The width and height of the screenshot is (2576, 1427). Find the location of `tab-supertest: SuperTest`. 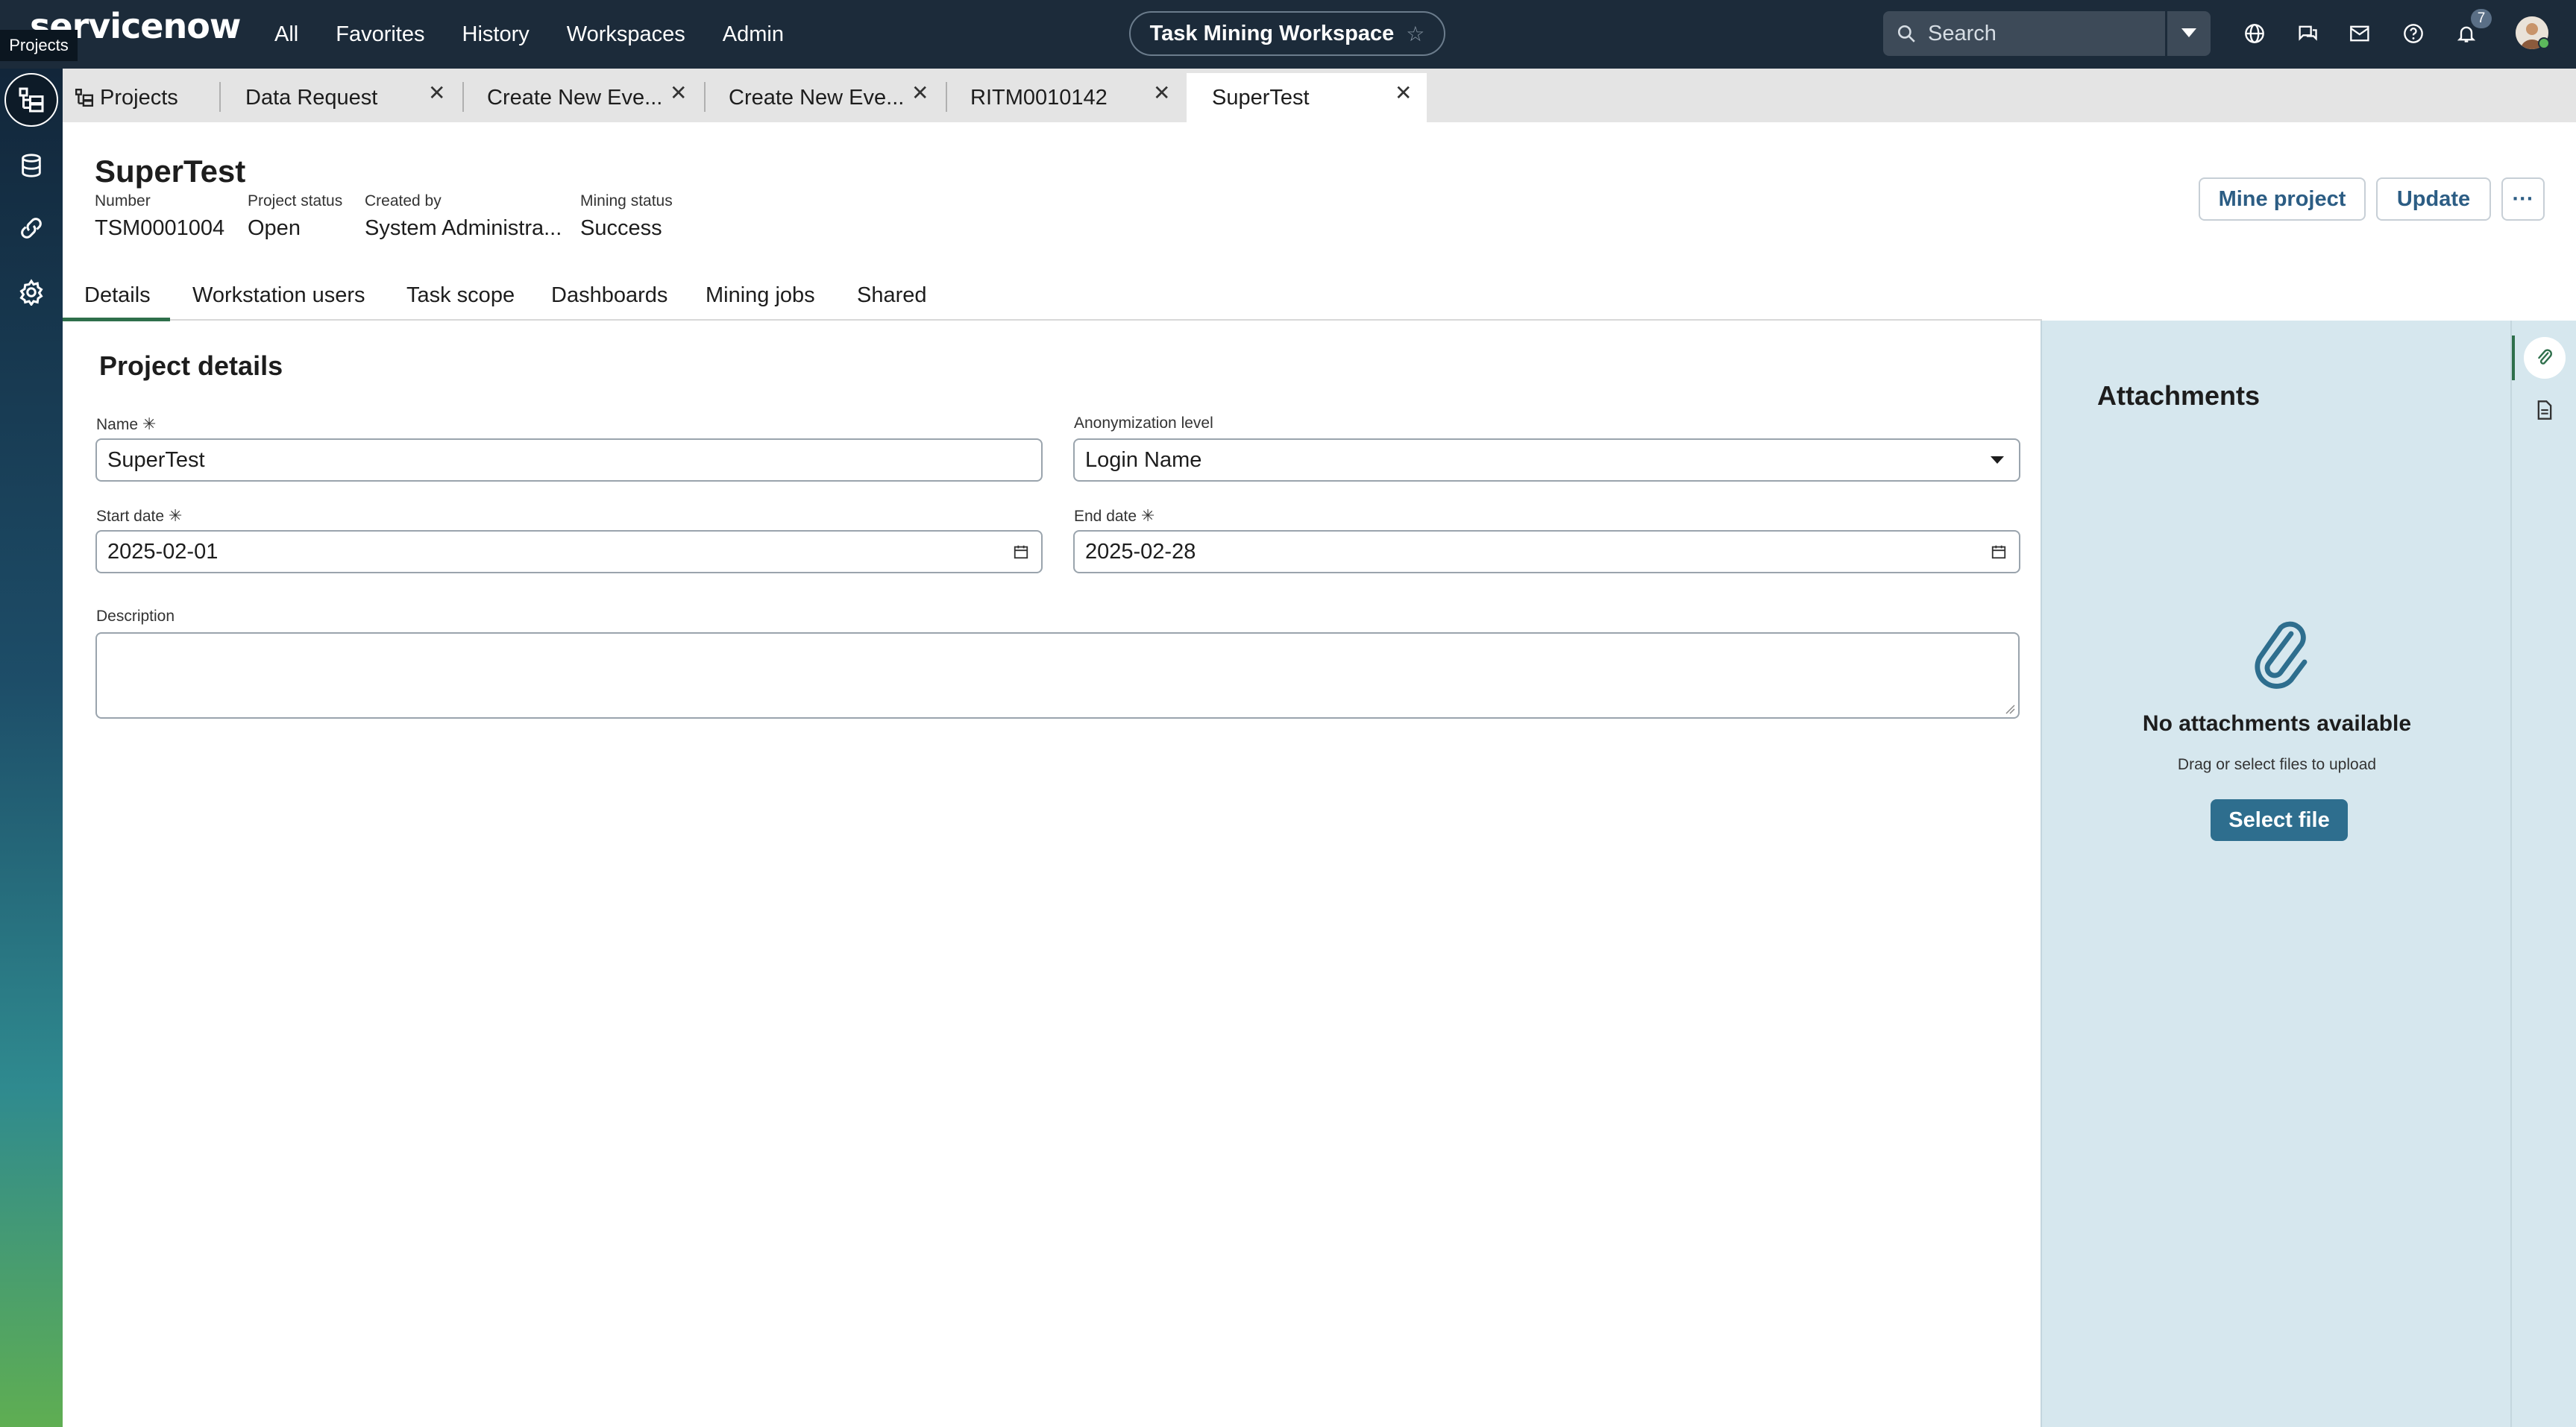

tab-supertest: SuperTest is located at coordinates (1307, 97).